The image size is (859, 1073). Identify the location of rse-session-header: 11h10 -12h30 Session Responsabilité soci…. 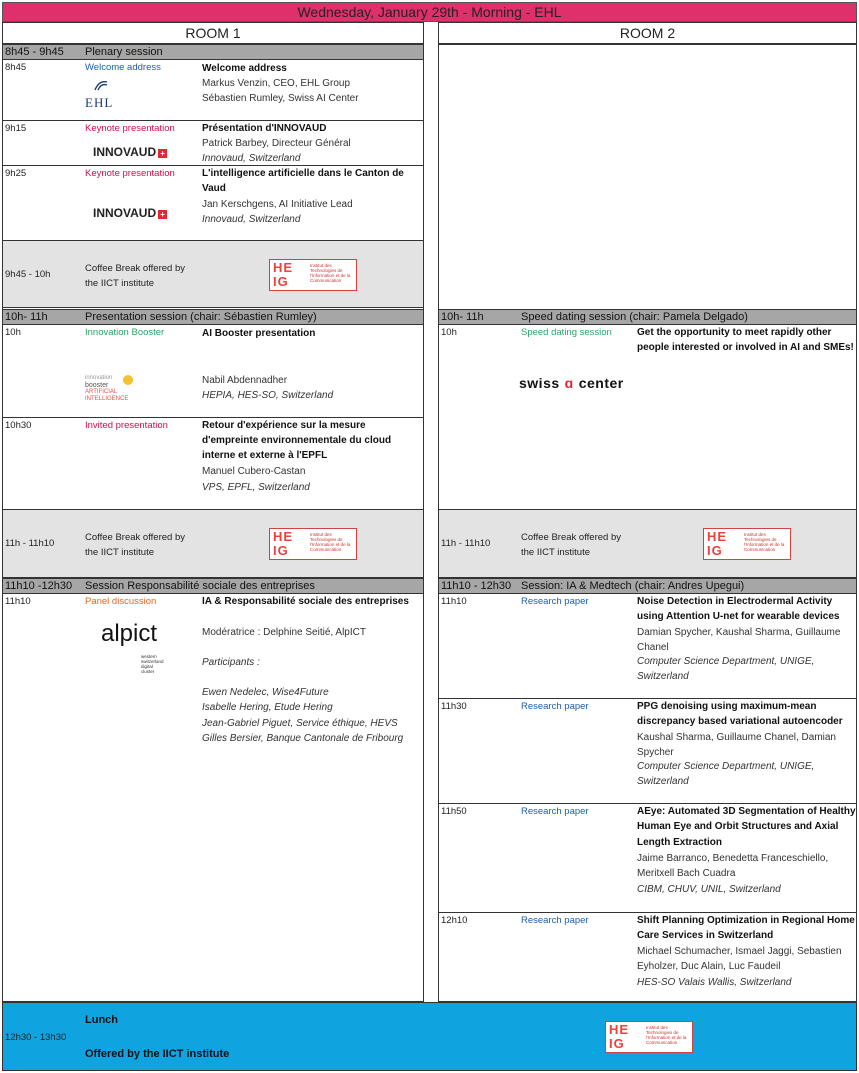
(213, 586).